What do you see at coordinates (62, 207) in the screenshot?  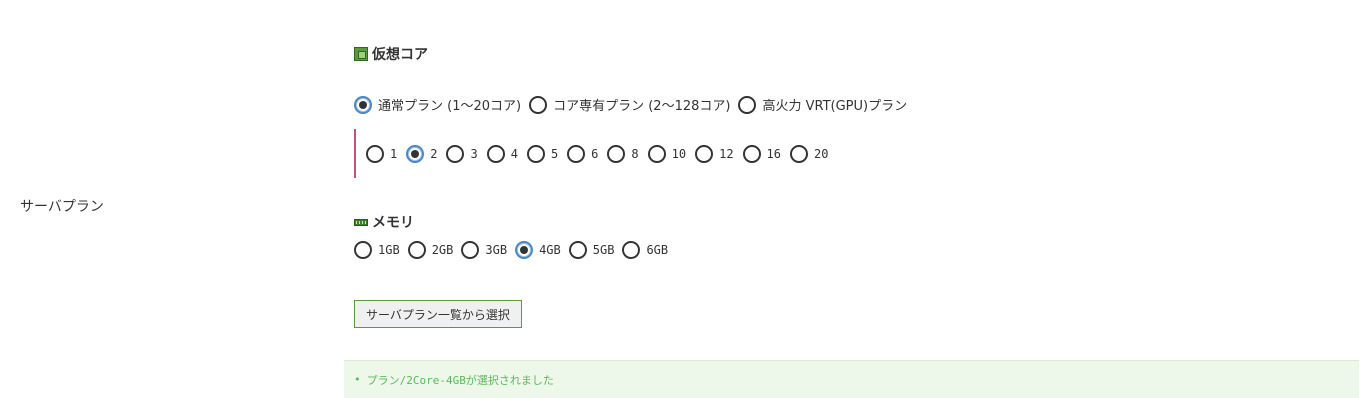 I see `server-plan-label: サーバプラン` at bounding box center [62, 207].